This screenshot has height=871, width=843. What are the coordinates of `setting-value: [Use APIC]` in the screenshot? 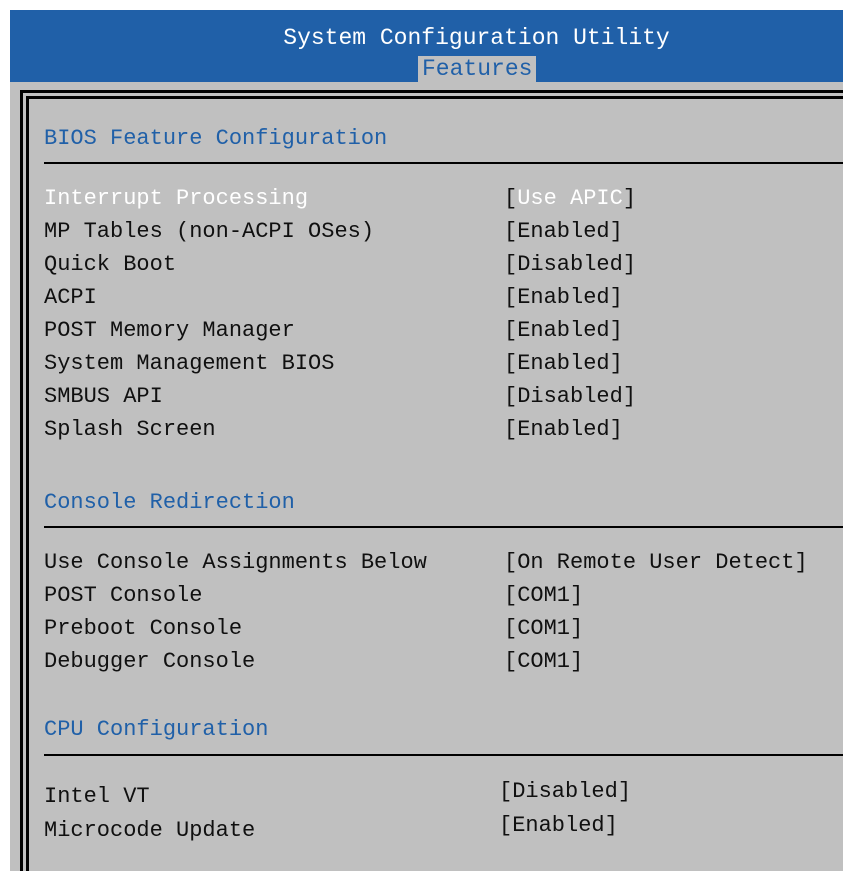 It's located at (570, 199).